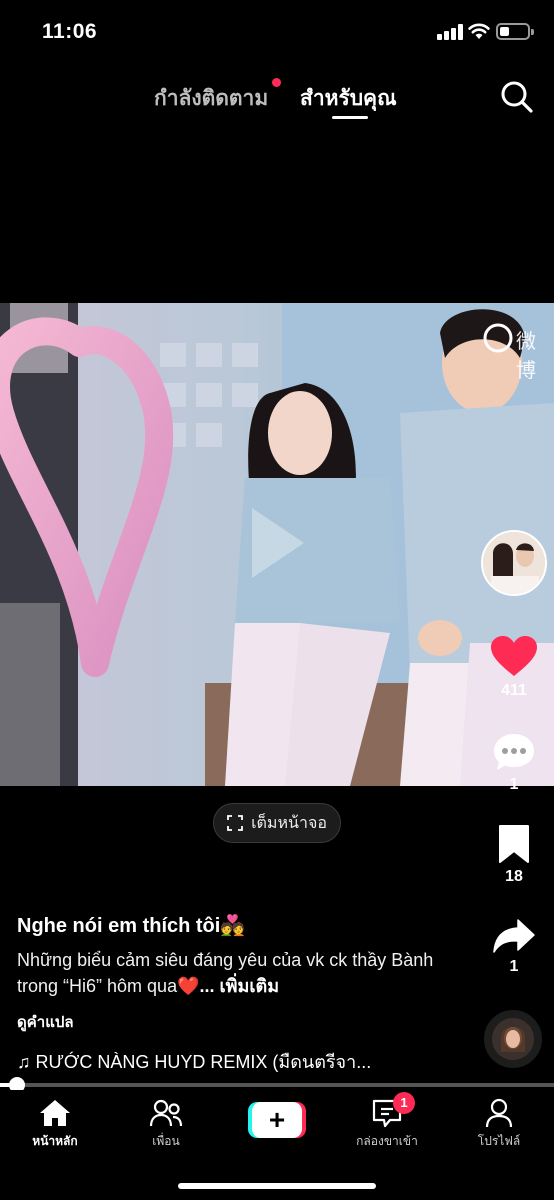 The width and height of the screenshot is (554, 1200). I want to click on comment-action: 1, so click(514, 763).